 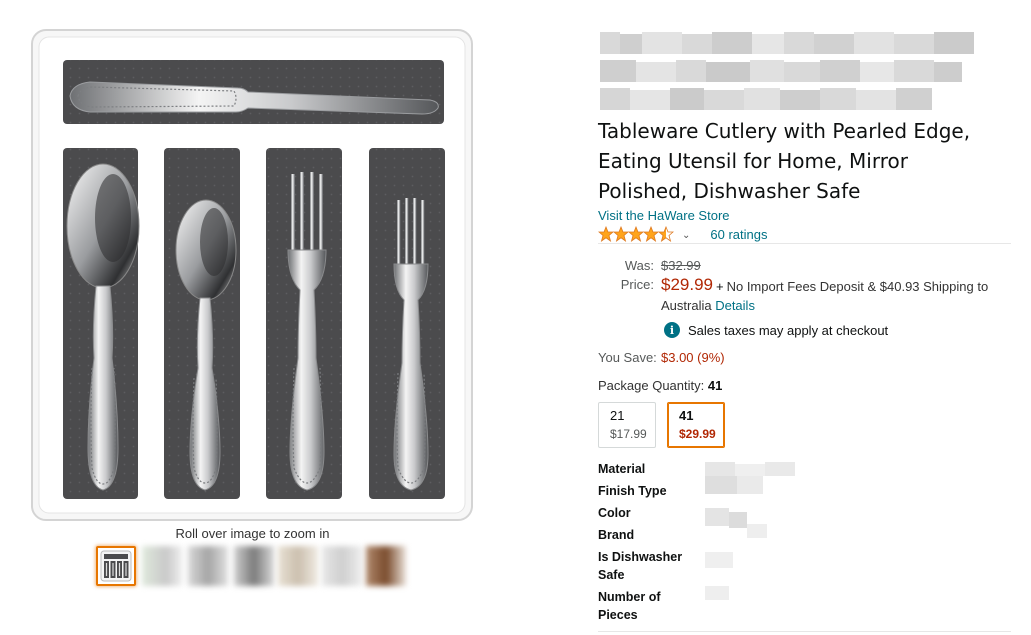 What do you see at coordinates (693, 357) in the screenshot?
I see `you-save-value: $3.00 (9%)` at bounding box center [693, 357].